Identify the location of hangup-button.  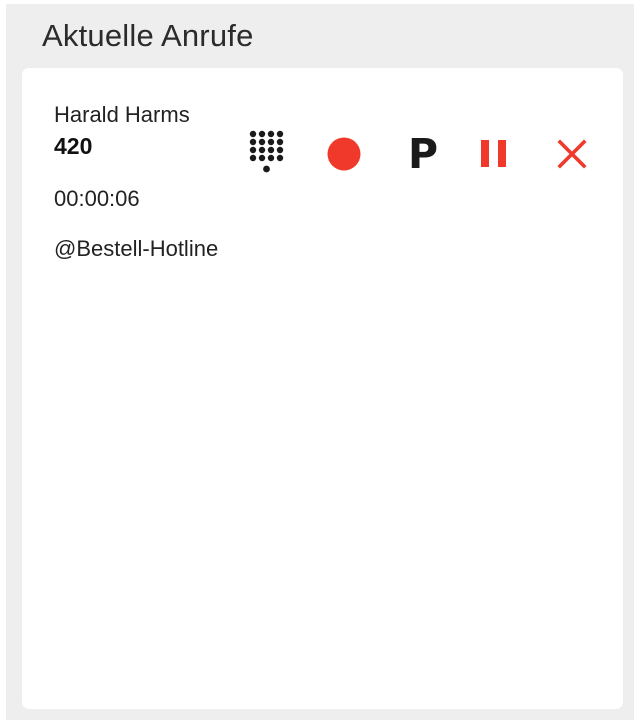
(572, 154).